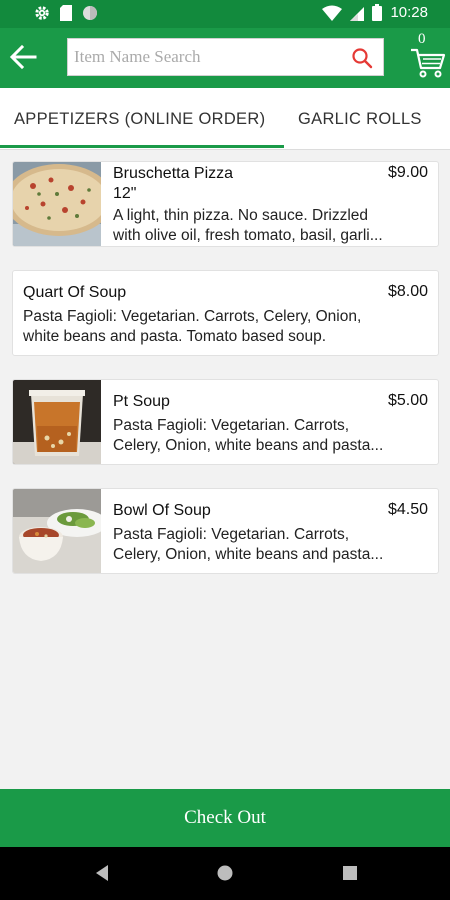 The image size is (450, 900). I want to click on soup-container-photo, so click(57, 422).